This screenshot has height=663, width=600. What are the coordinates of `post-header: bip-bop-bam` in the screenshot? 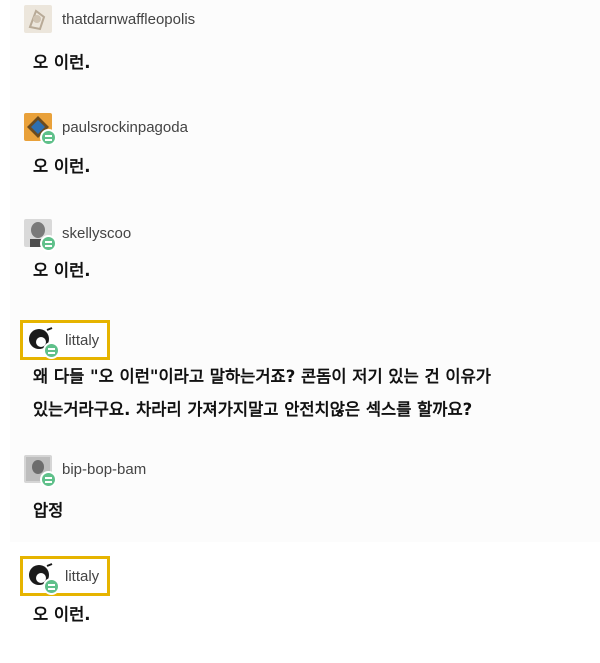 It's located at (85, 471).